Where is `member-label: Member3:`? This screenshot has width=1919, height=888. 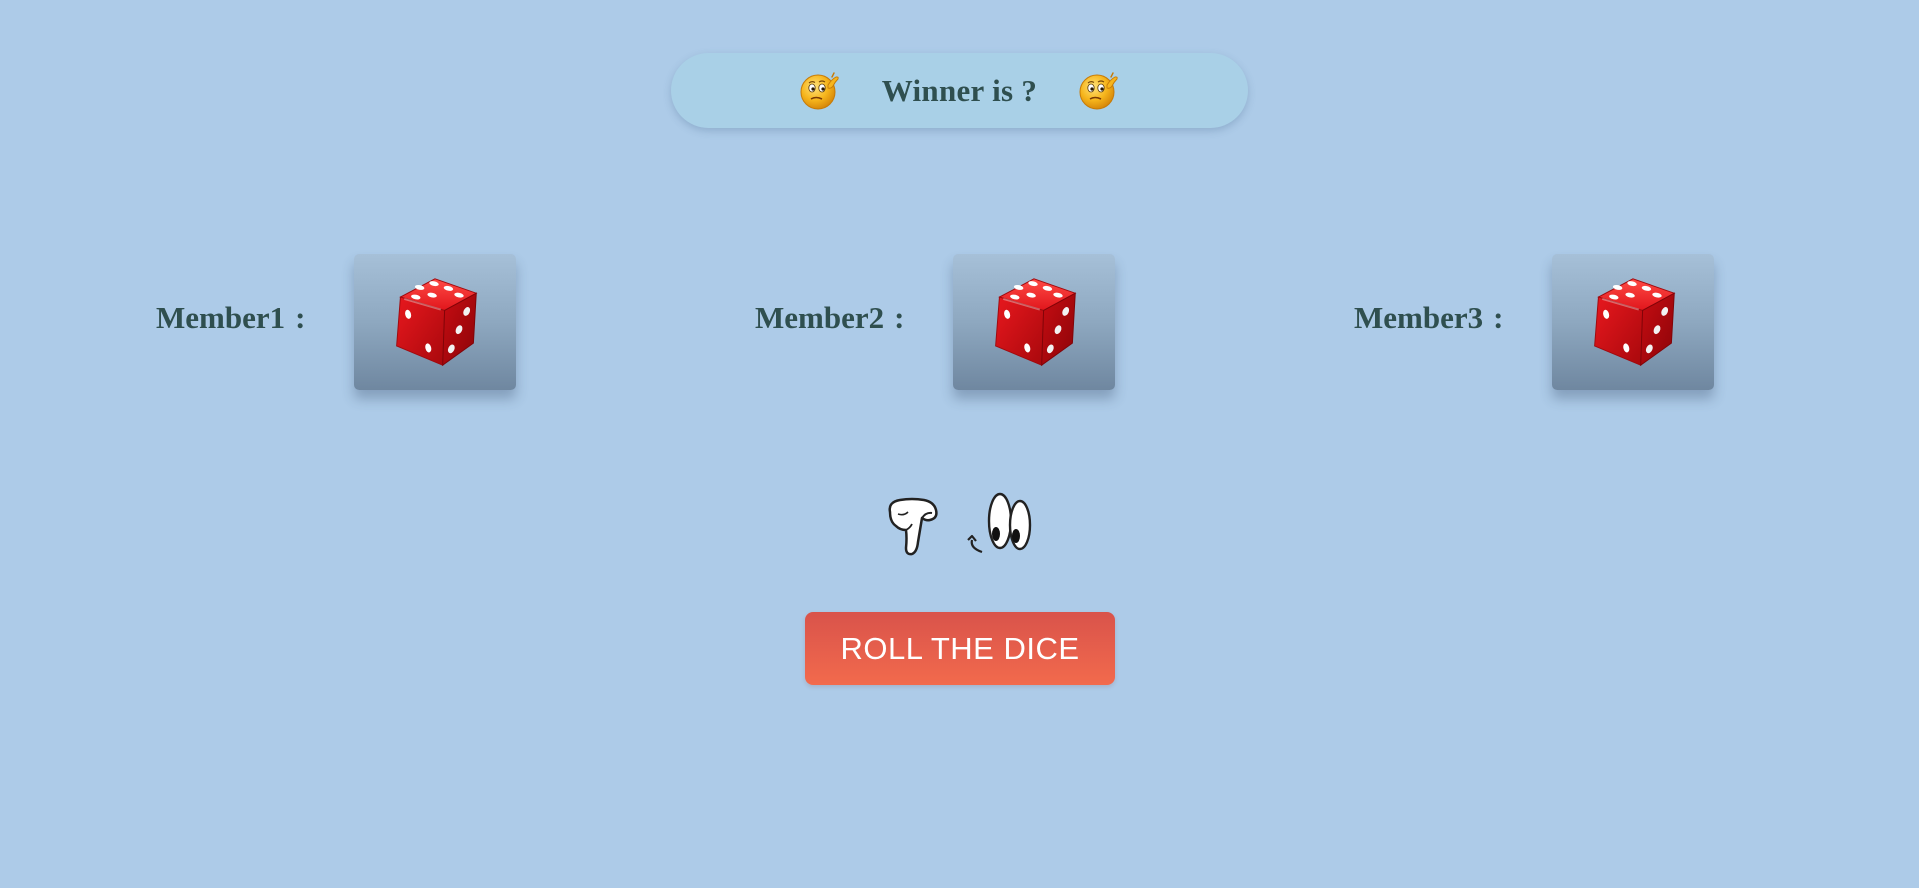 member-label: Member3: is located at coordinates (1428, 318).